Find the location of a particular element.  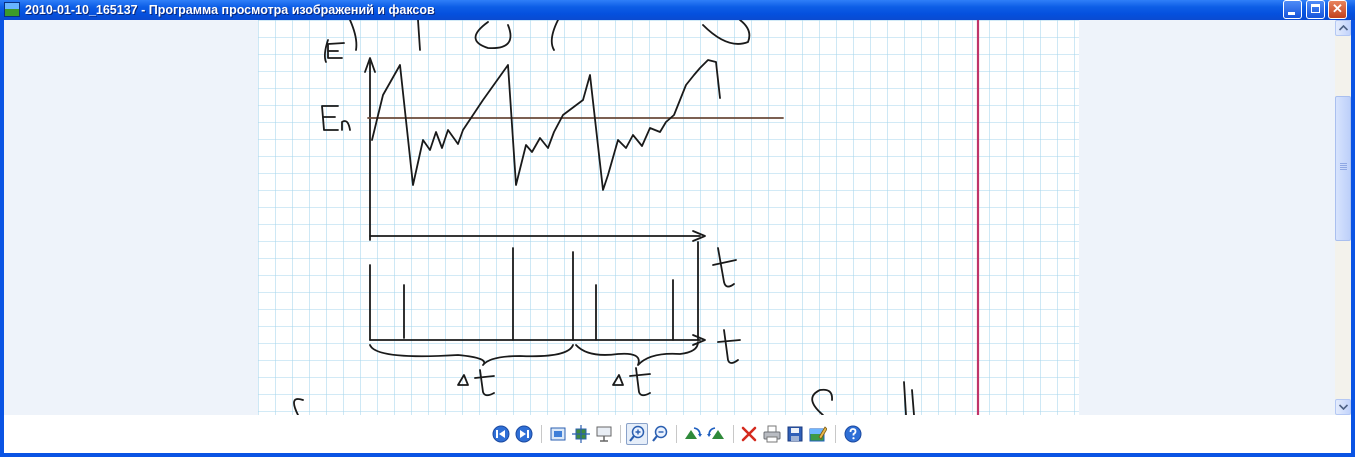

close-icon: ✕ is located at coordinates (1337, 8).